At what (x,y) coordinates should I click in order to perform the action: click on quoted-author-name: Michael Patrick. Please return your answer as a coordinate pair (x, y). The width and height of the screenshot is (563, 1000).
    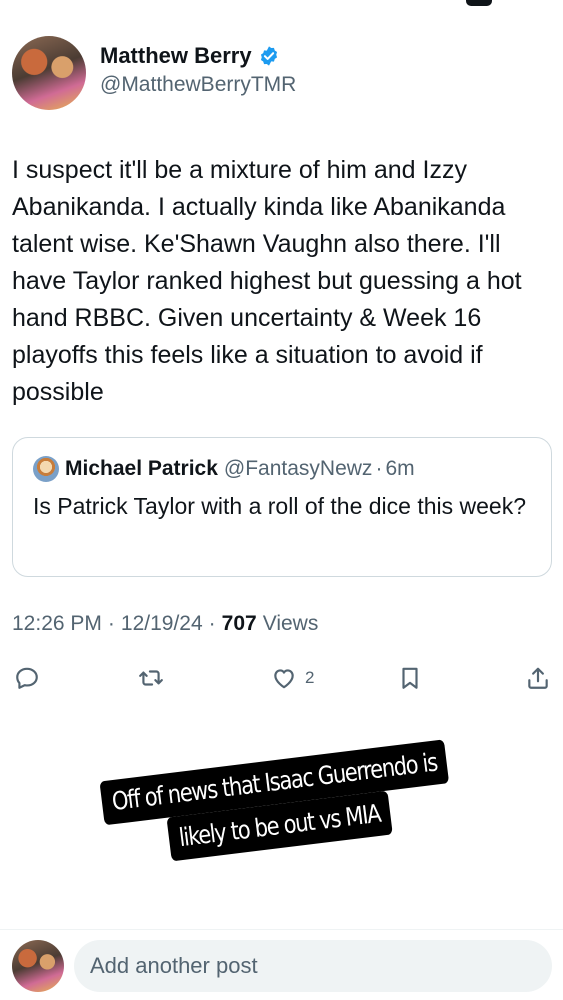
    Looking at the image, I should click on (141, 468).